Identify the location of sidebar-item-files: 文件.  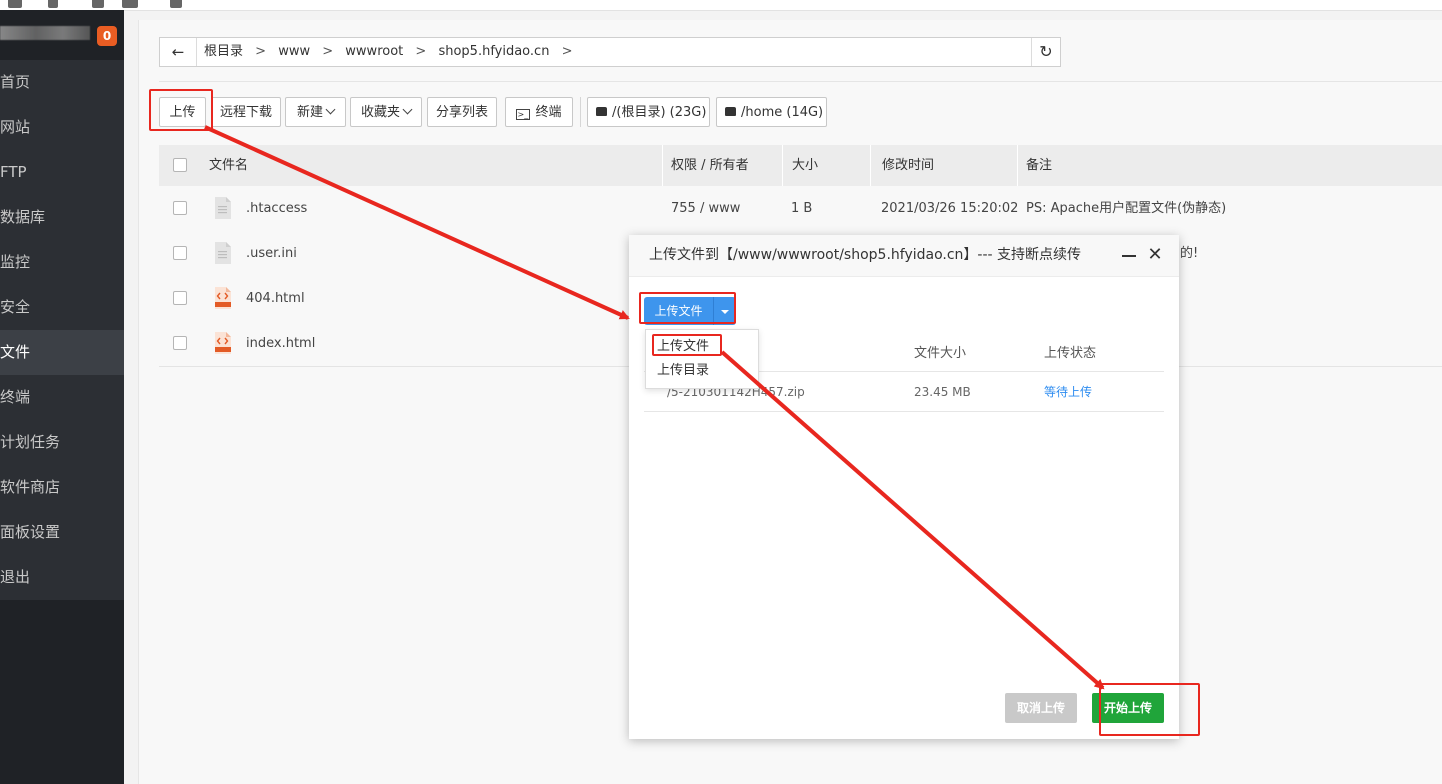
(62, 352).